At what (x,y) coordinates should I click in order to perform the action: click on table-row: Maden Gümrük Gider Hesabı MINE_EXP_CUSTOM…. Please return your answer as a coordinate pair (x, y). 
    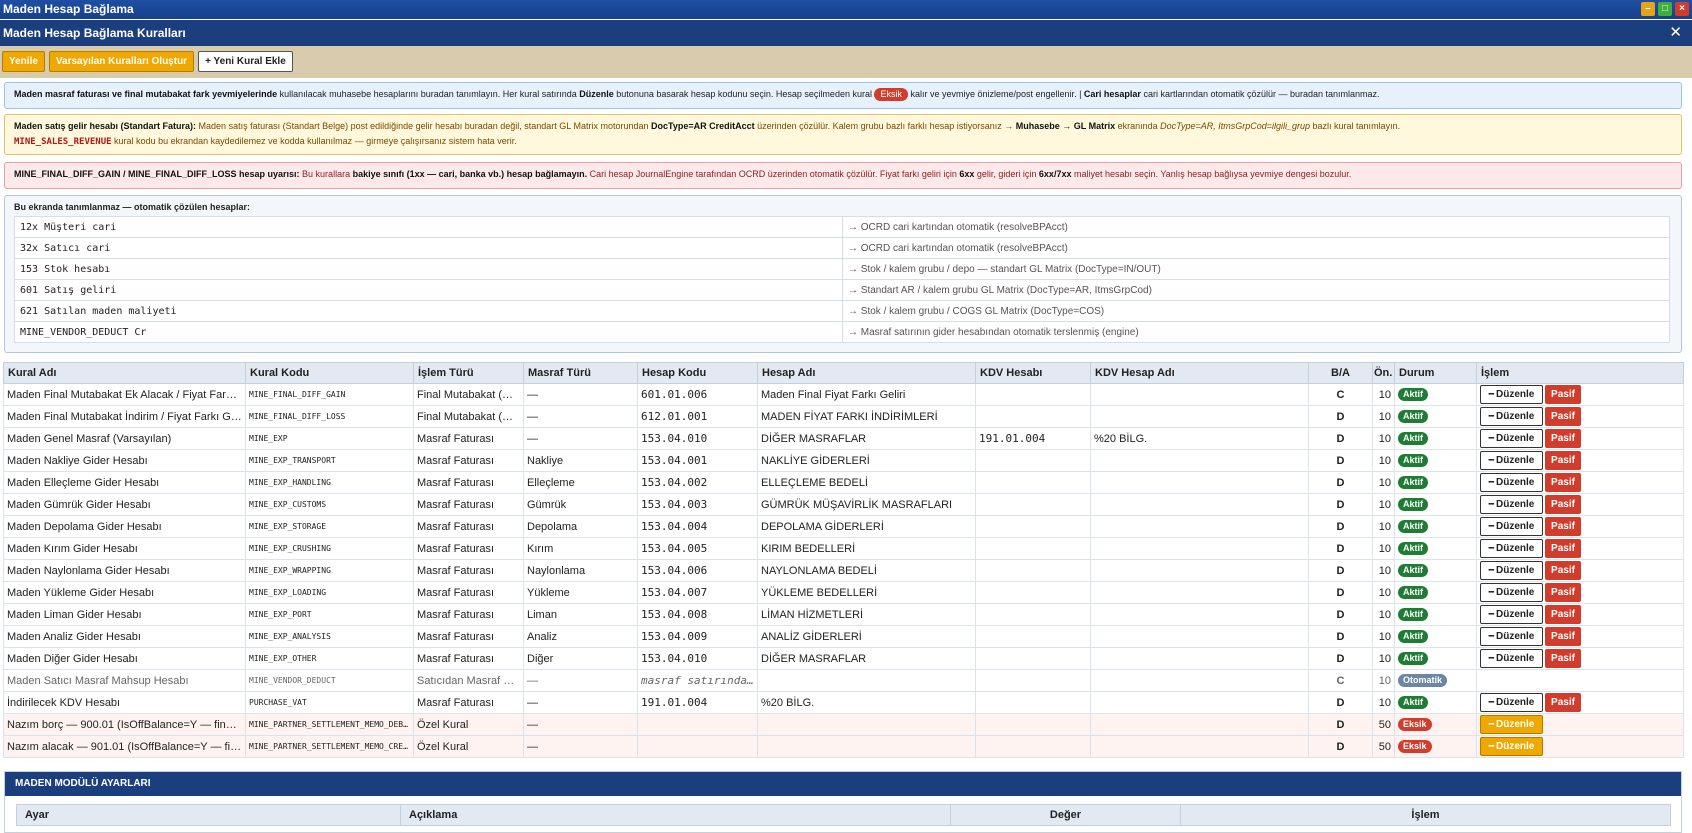
    Looking at the image, I should click on (843, 504).